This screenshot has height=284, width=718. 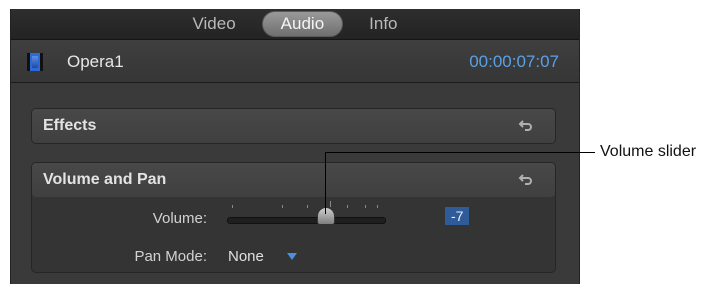 What do you see at coordinates (170, 256) in the screenshot?
I see `pan-mode-label: Pan Mode:` at bounding box center [170, 256].